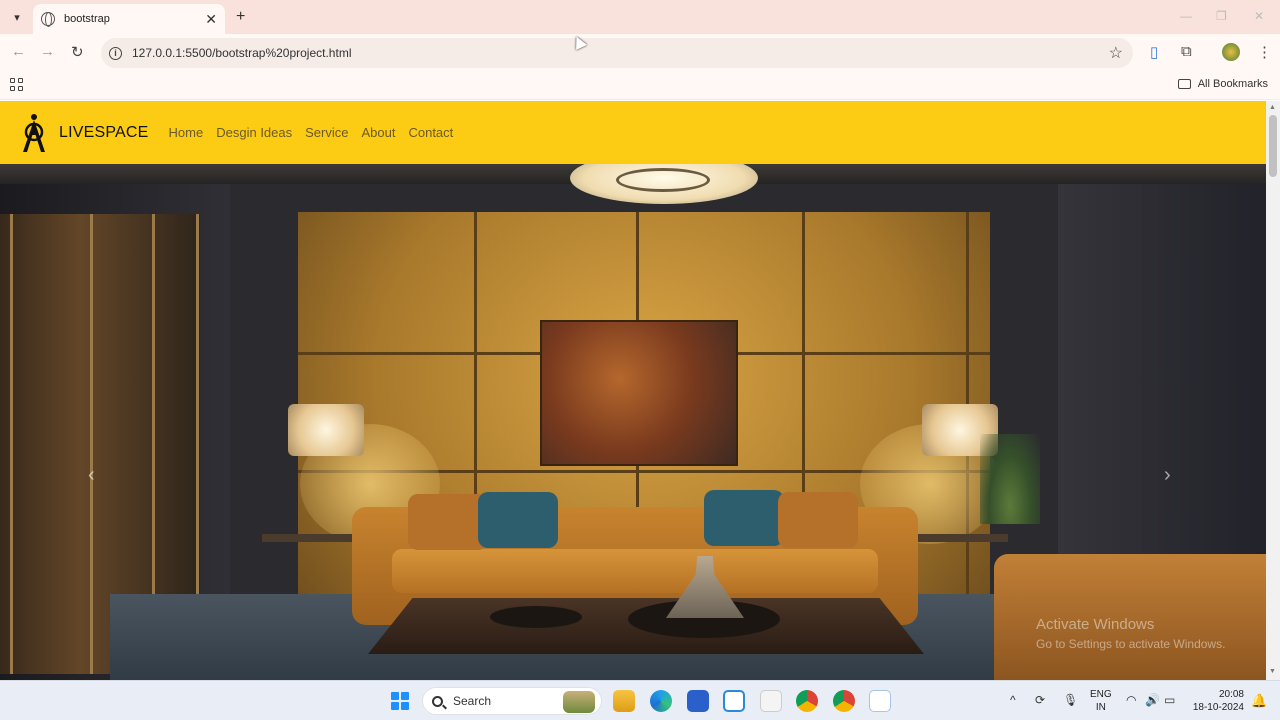  What do you see at coordinates (1232, 84) in the screenshot?
I see `all-bookmarks-label: All Bookmarks` at bounding box center [1232, 84].